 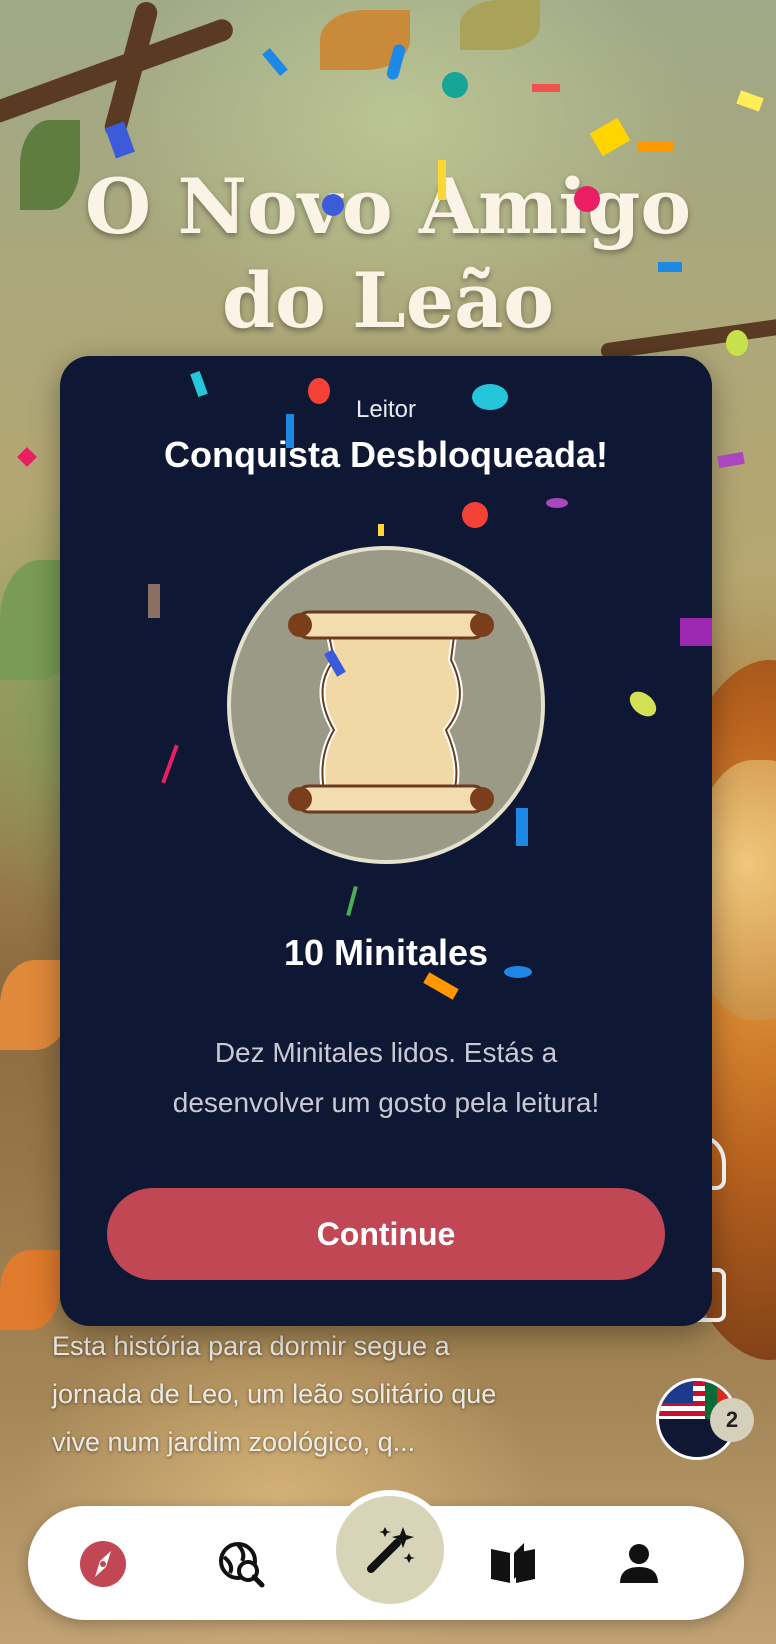 I want to click on magic-wand-icon, so click(x=391, y=1550).